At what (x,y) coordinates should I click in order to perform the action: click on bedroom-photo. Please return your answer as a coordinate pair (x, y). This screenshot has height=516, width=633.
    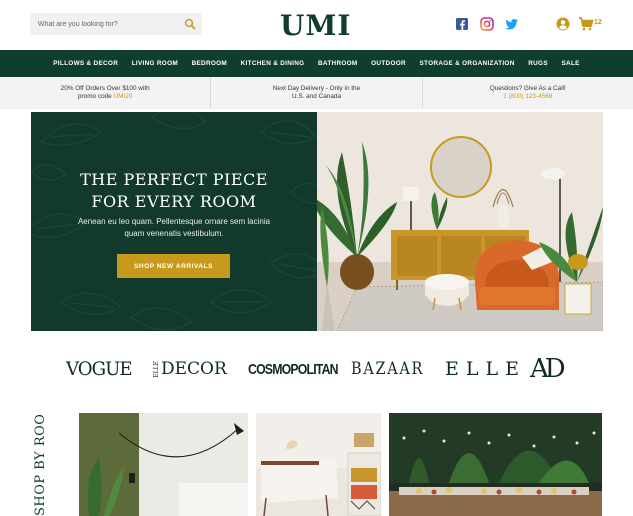
    Looking at the image, I should click on (318, 464).